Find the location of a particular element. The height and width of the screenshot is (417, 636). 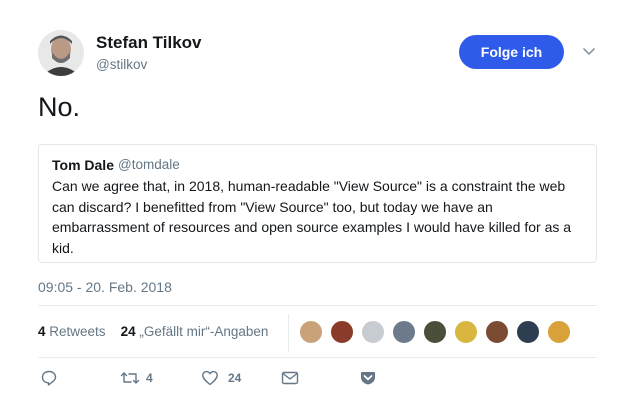

quoted-author-handle: @tomdale is located at coordinates (149, 164).